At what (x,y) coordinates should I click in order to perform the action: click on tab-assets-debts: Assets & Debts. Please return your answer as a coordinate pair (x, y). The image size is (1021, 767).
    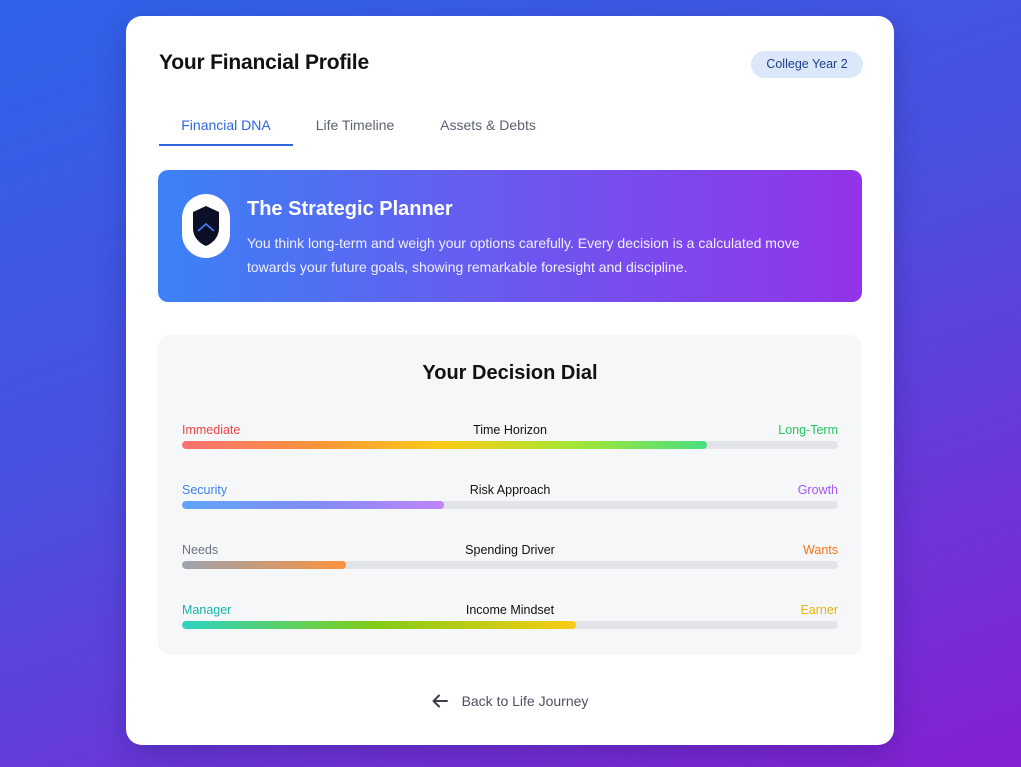
    Looking at the image, I should click on (488, 130).